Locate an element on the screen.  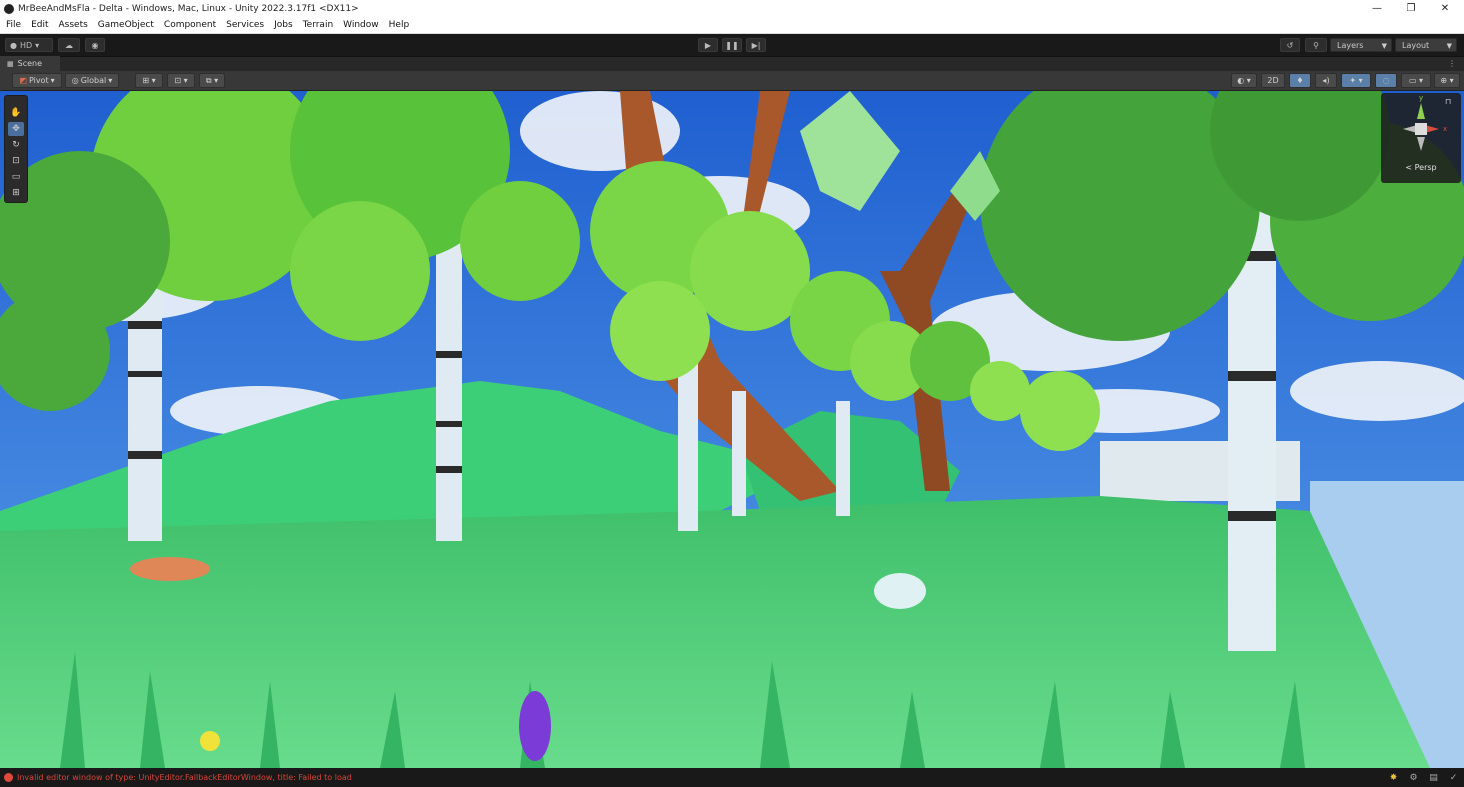
search-button: ⚲ is located at coordinates (1316, 45).